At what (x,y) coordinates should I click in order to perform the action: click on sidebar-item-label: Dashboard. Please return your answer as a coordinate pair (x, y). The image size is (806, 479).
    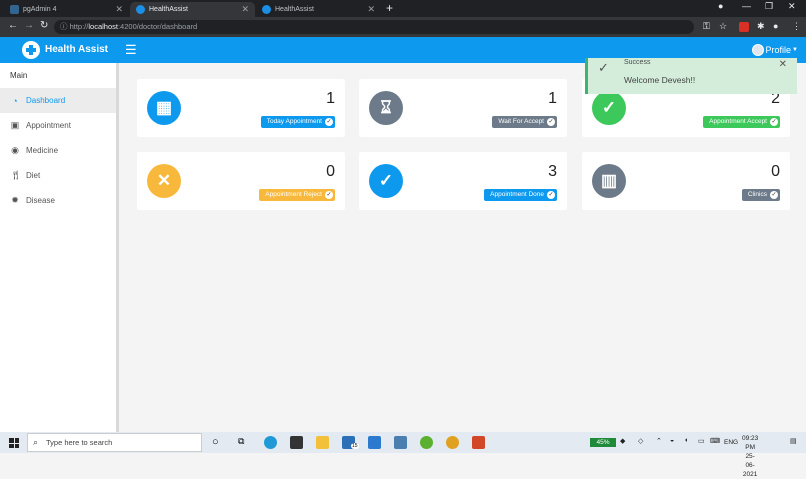
    Looking at the image, I should click on (46, 100).